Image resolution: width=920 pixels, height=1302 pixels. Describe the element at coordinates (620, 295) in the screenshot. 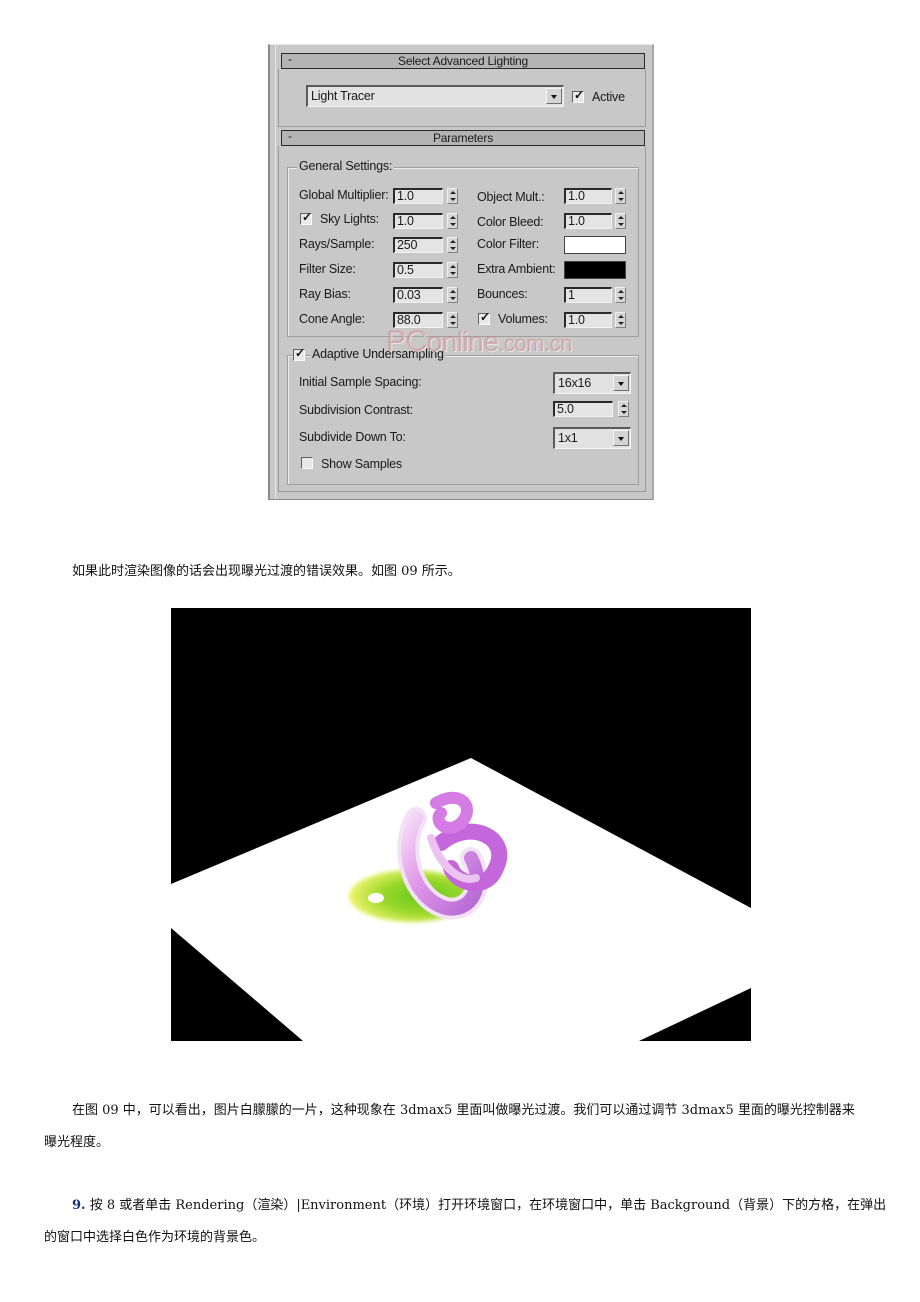

I see `bounces-spinner` at that location.